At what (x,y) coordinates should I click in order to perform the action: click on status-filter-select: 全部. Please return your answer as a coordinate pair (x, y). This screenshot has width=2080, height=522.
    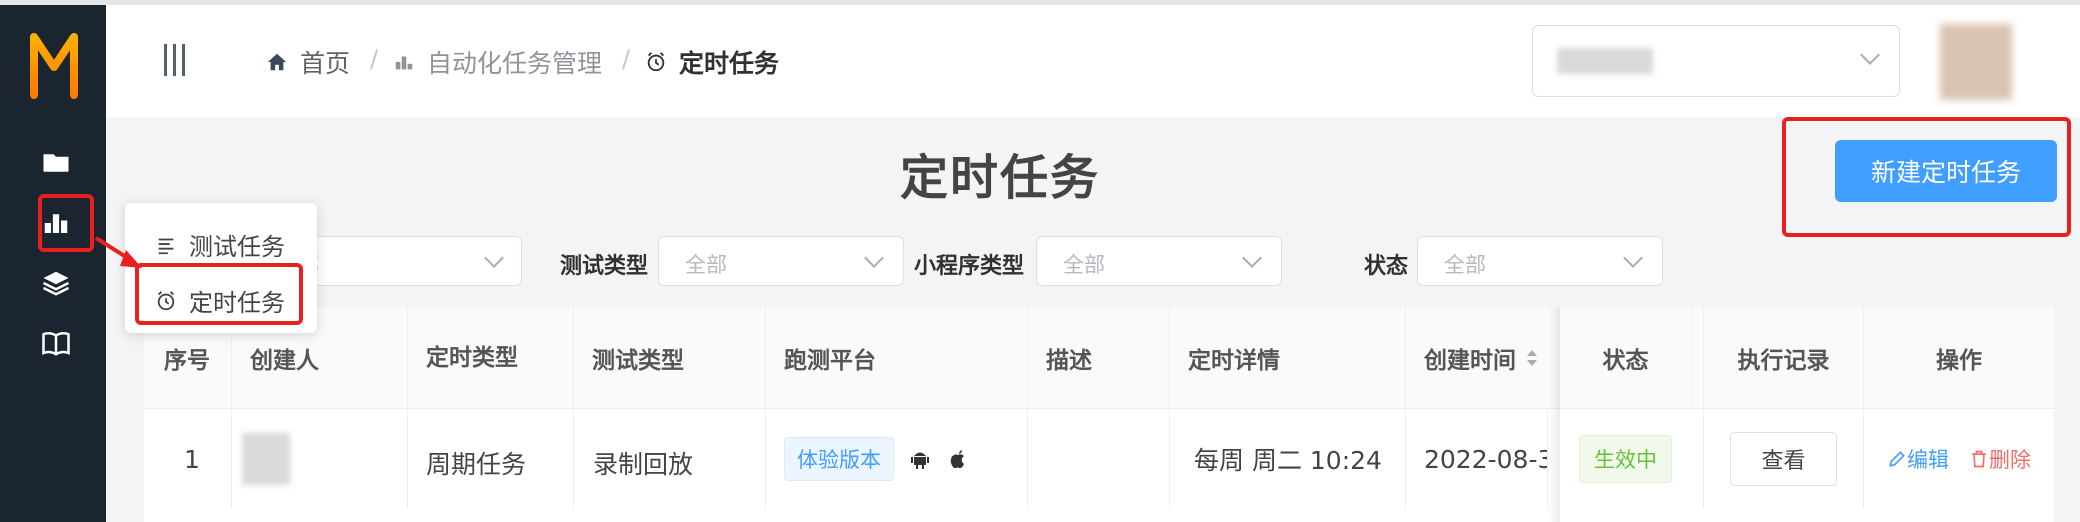
    Looking at the image, I should click on (1540, 261).